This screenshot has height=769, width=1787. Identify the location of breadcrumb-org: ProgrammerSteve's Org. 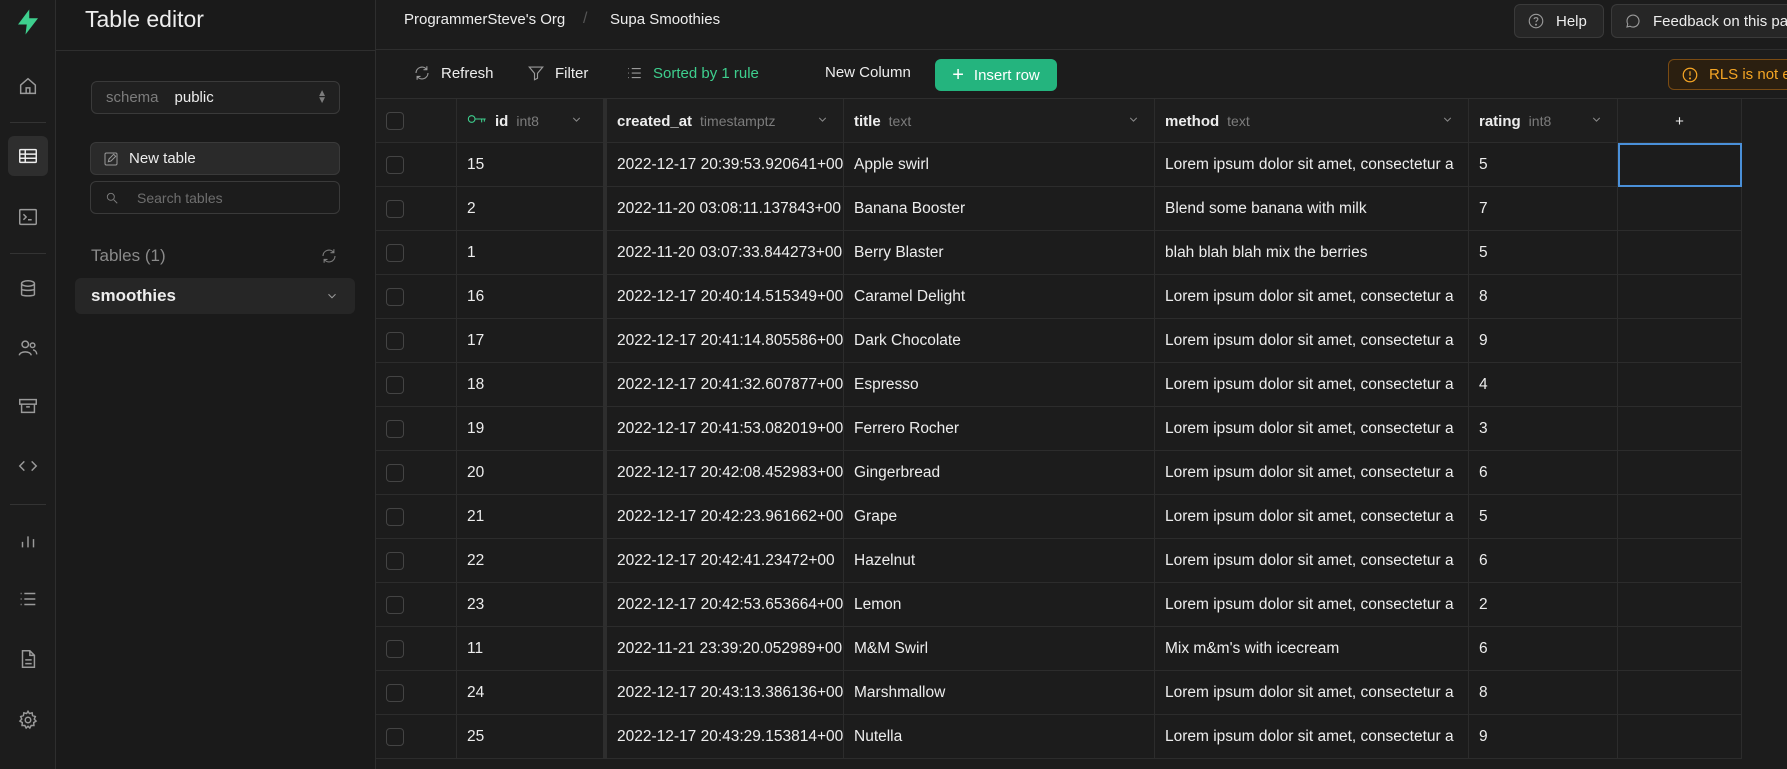
(484, 19).